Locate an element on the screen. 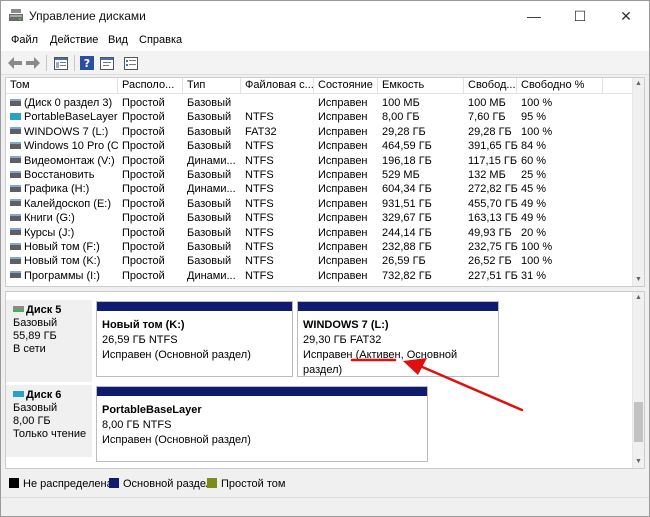 Image resolution: width=650 pixels, height=517 pixels. volume-name: Программы (I:) is located at coordinates (62, 275).